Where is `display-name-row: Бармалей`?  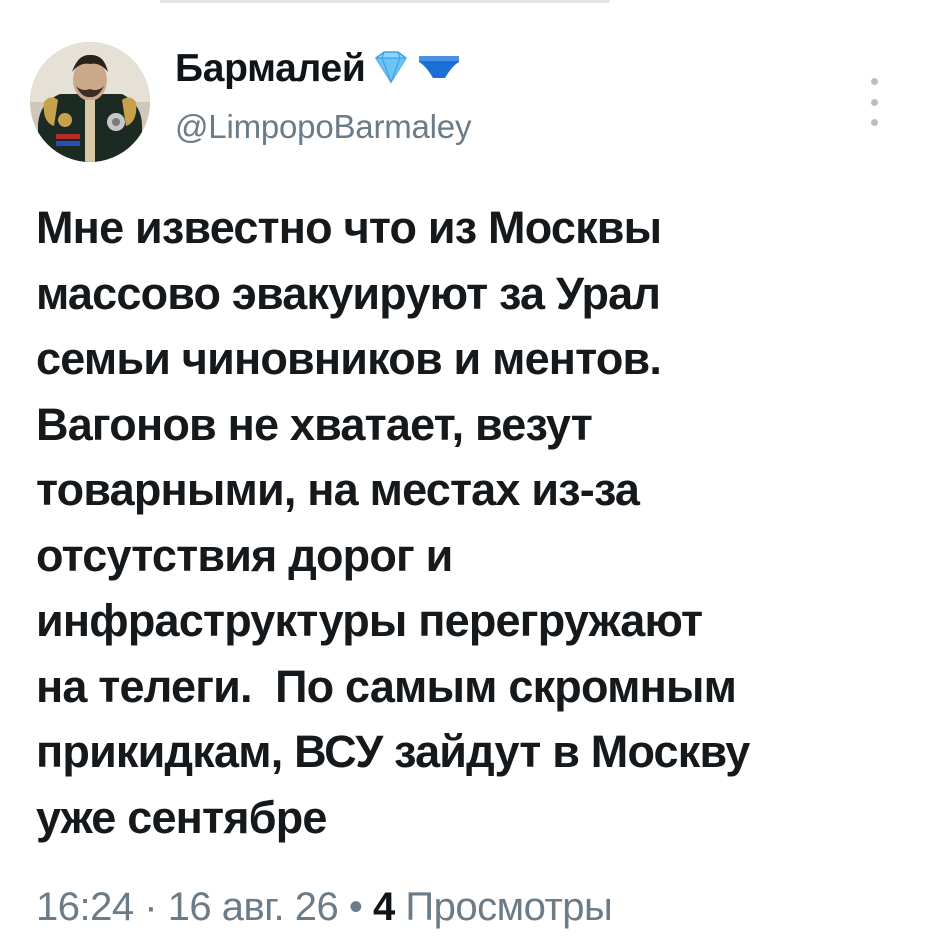 display-name-row: Бармалей is located at coordinates (323, 69).